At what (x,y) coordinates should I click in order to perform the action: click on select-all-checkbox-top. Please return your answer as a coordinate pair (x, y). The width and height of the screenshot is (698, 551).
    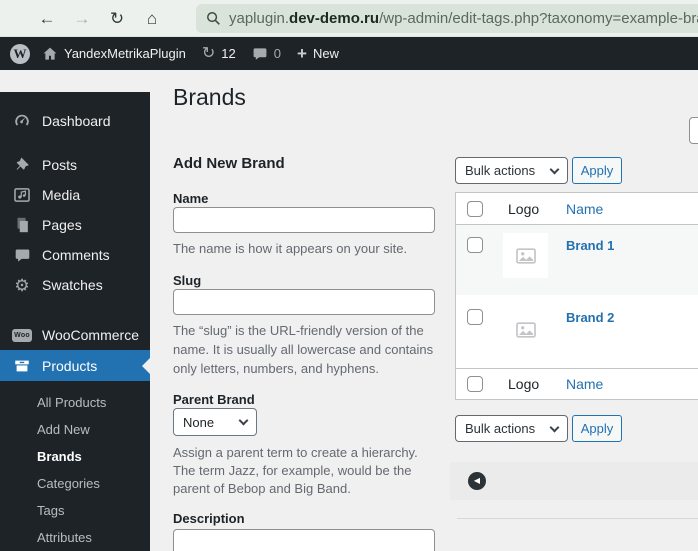
    Looking at the image, I should click on (475, 208).